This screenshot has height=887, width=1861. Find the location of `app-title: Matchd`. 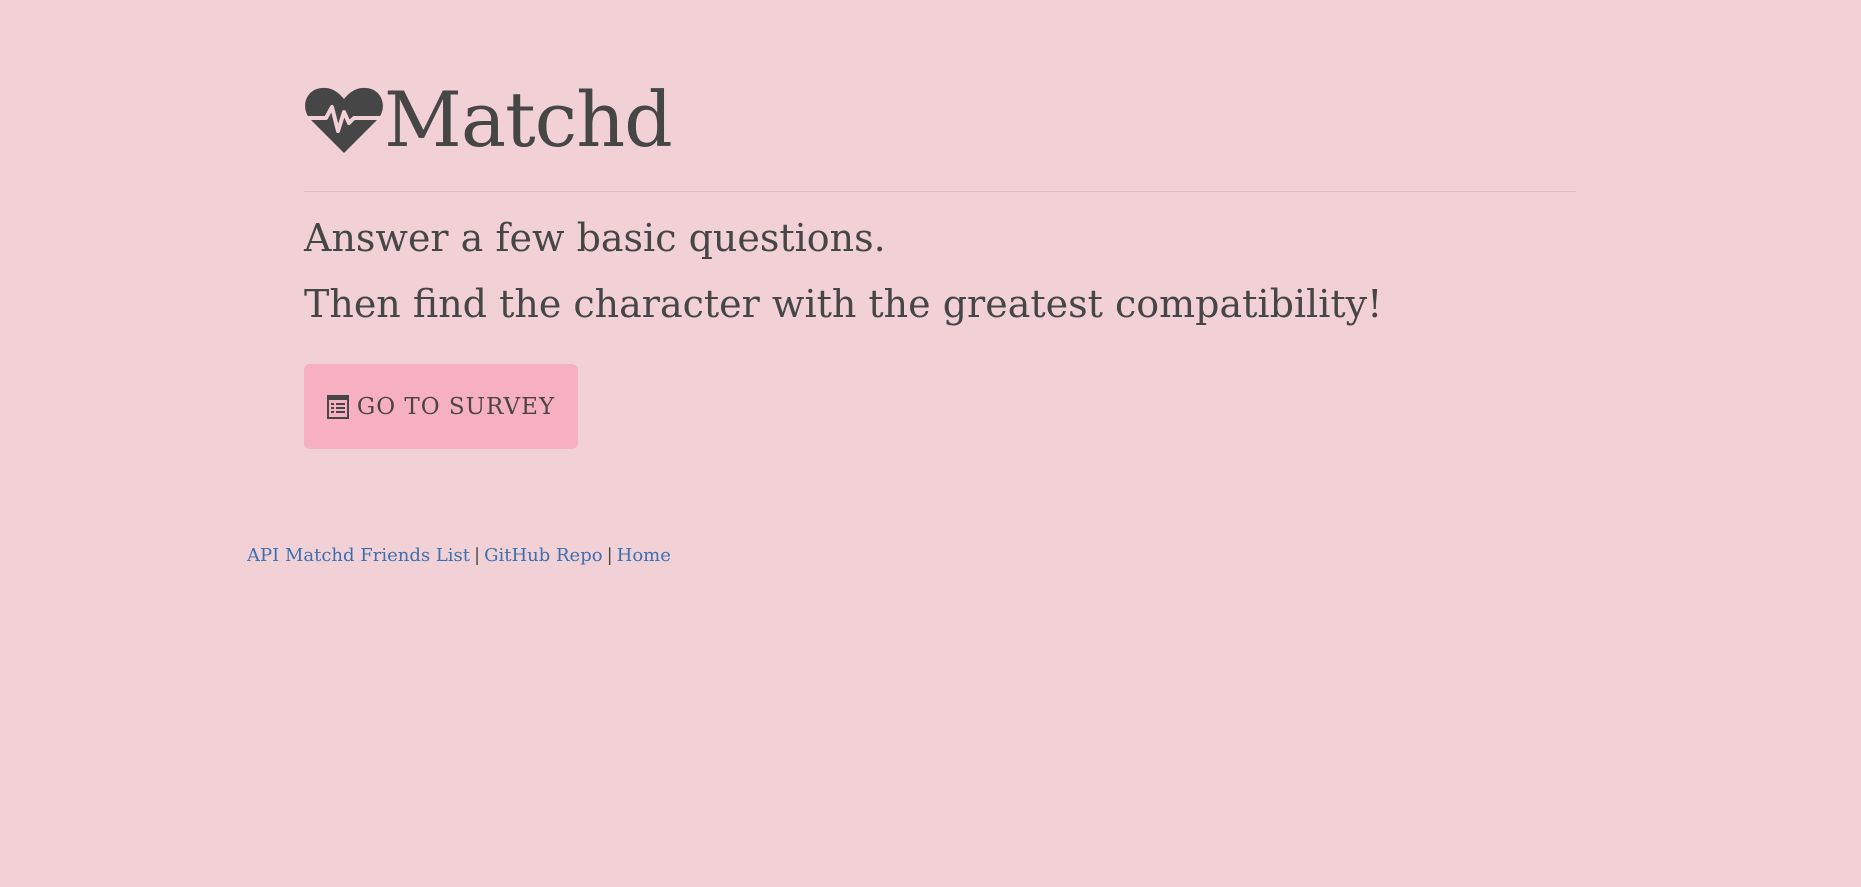

app-title: Matchd is located at coordinates (528, 119).